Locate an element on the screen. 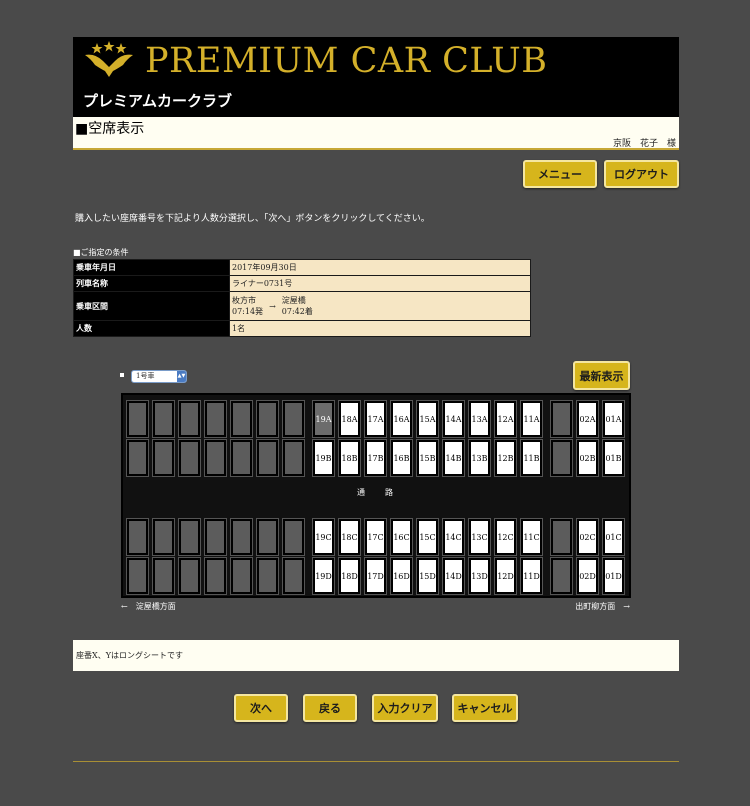 The width and height of the screenshot is (750, 806). seat-11c: 11C is located at coordinates (531, 537).